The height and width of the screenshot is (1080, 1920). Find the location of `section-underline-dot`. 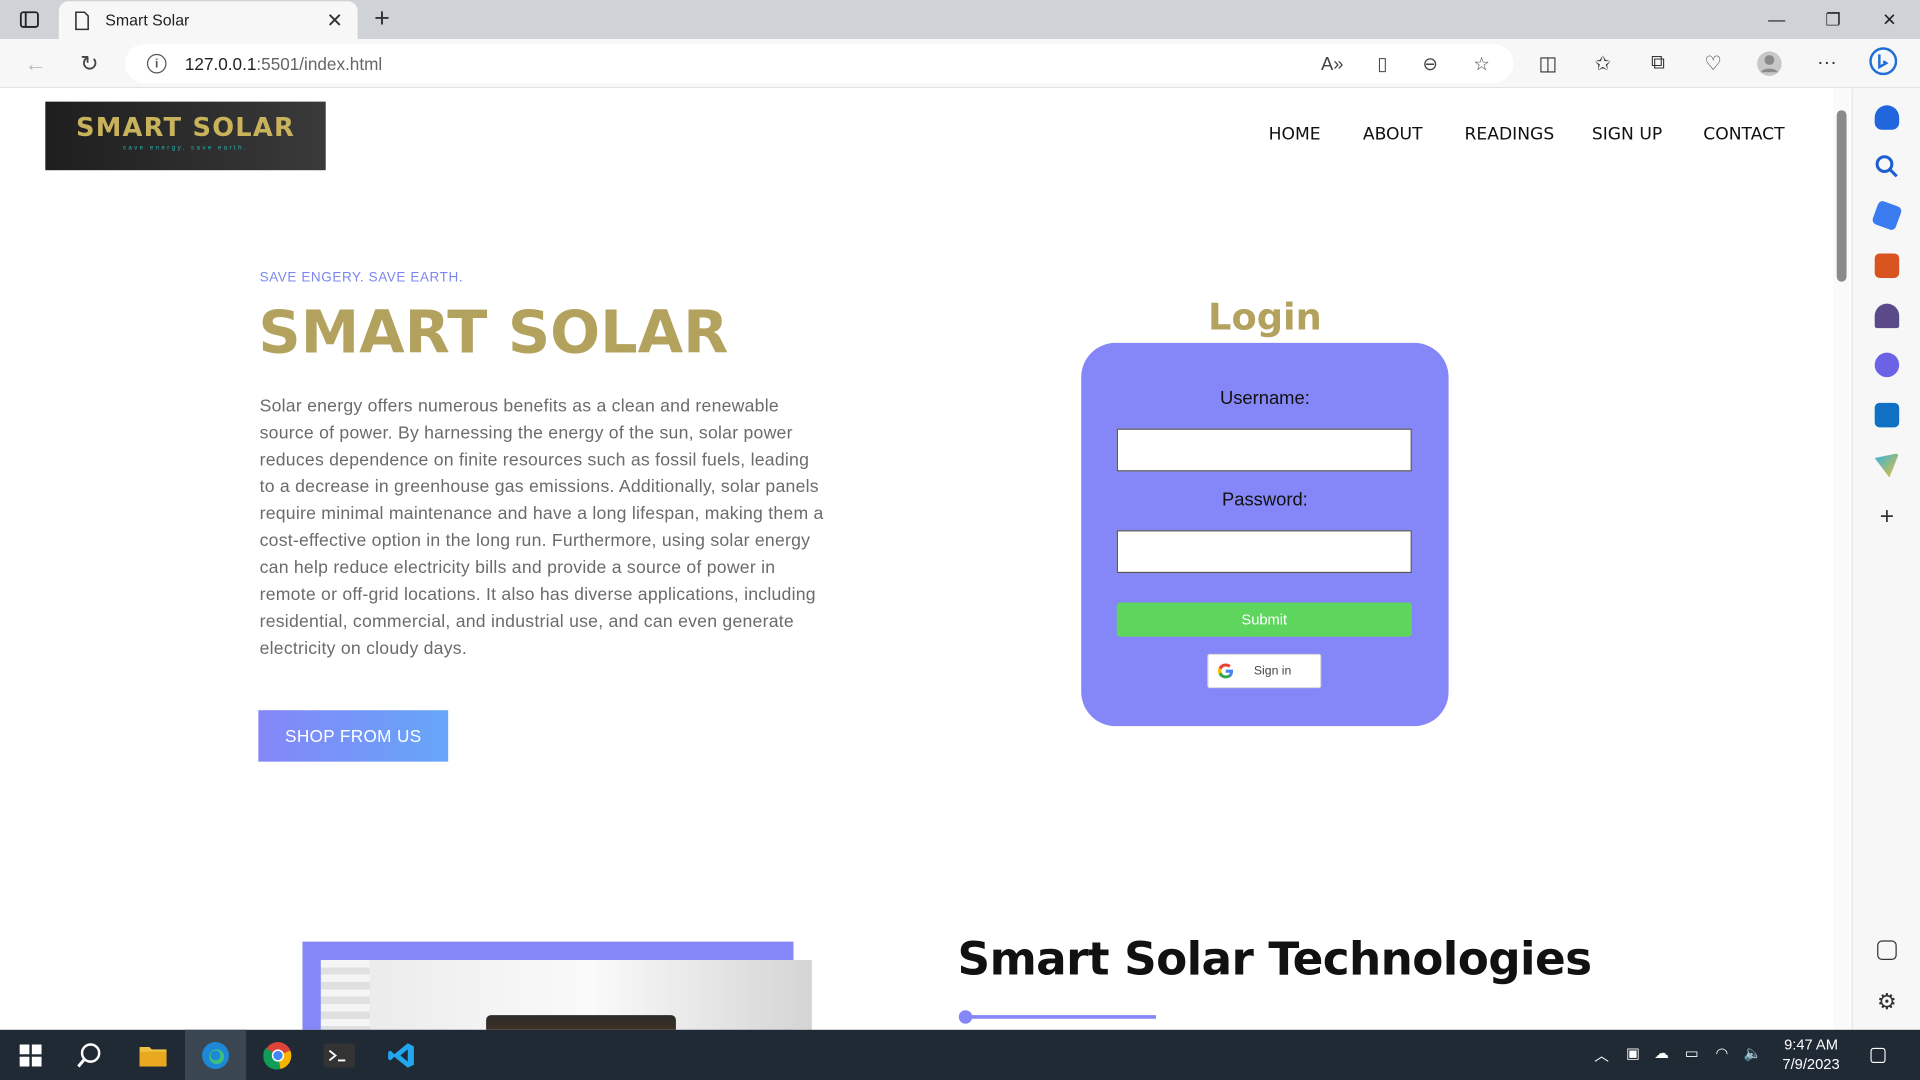

section-underline-dot is located at coordinates (965, 1017).